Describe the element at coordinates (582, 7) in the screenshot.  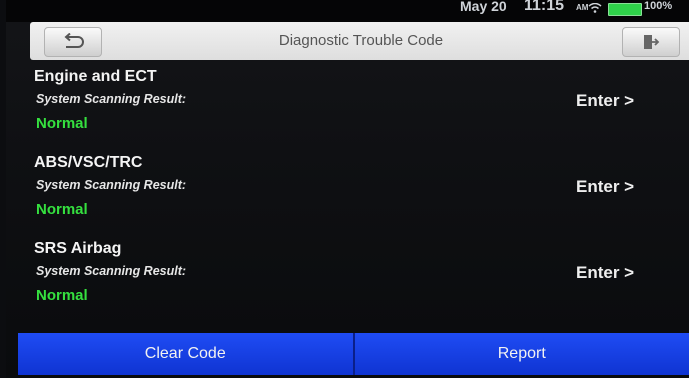
I see `status-ampm: AM` at that location.